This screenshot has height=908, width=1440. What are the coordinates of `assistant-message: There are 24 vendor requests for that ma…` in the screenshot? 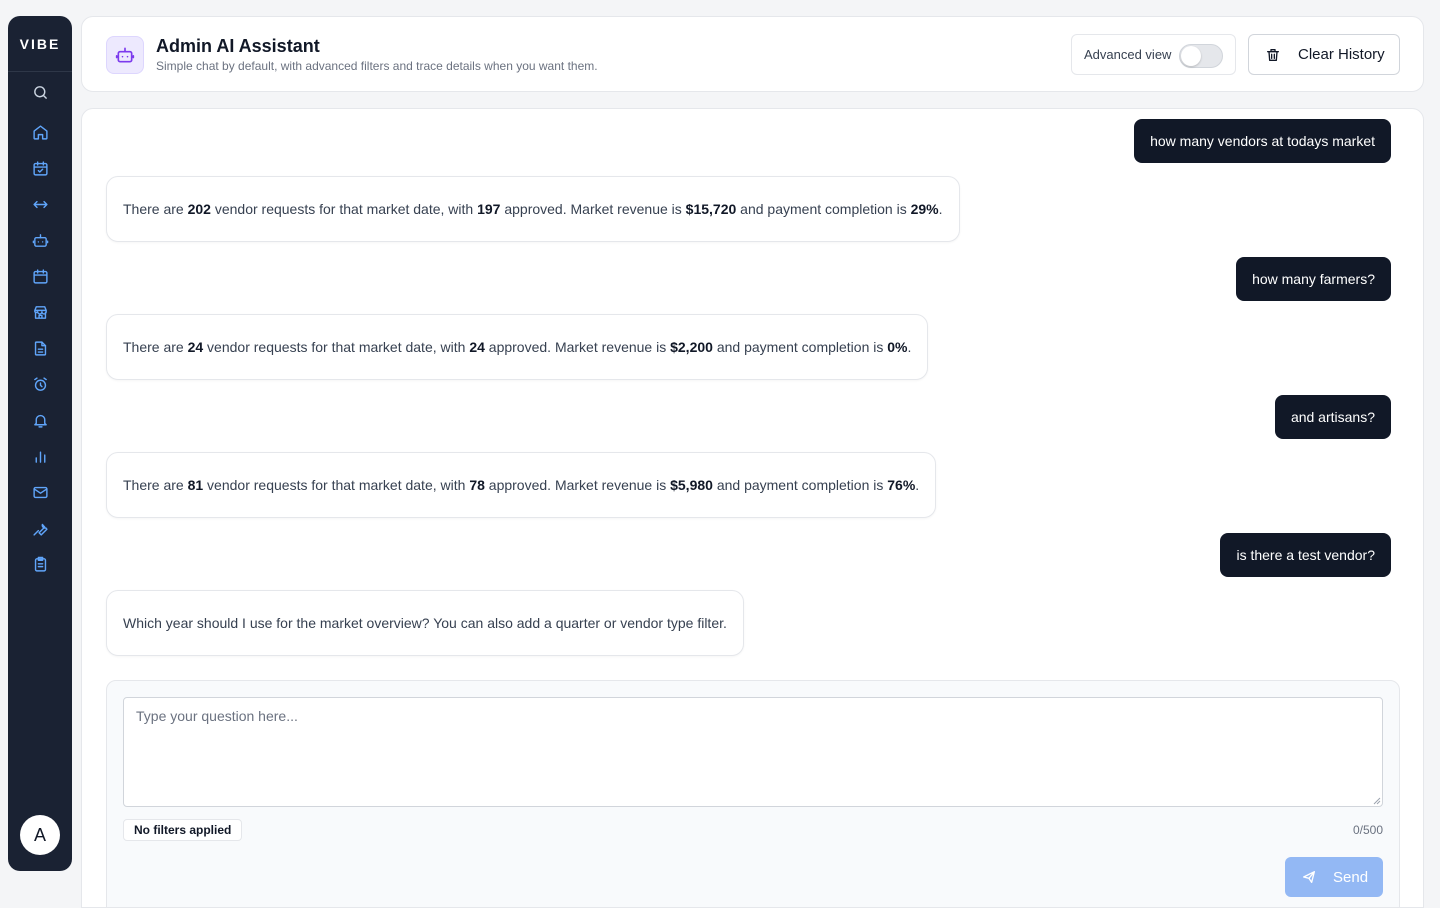 It's located at (517, 347).